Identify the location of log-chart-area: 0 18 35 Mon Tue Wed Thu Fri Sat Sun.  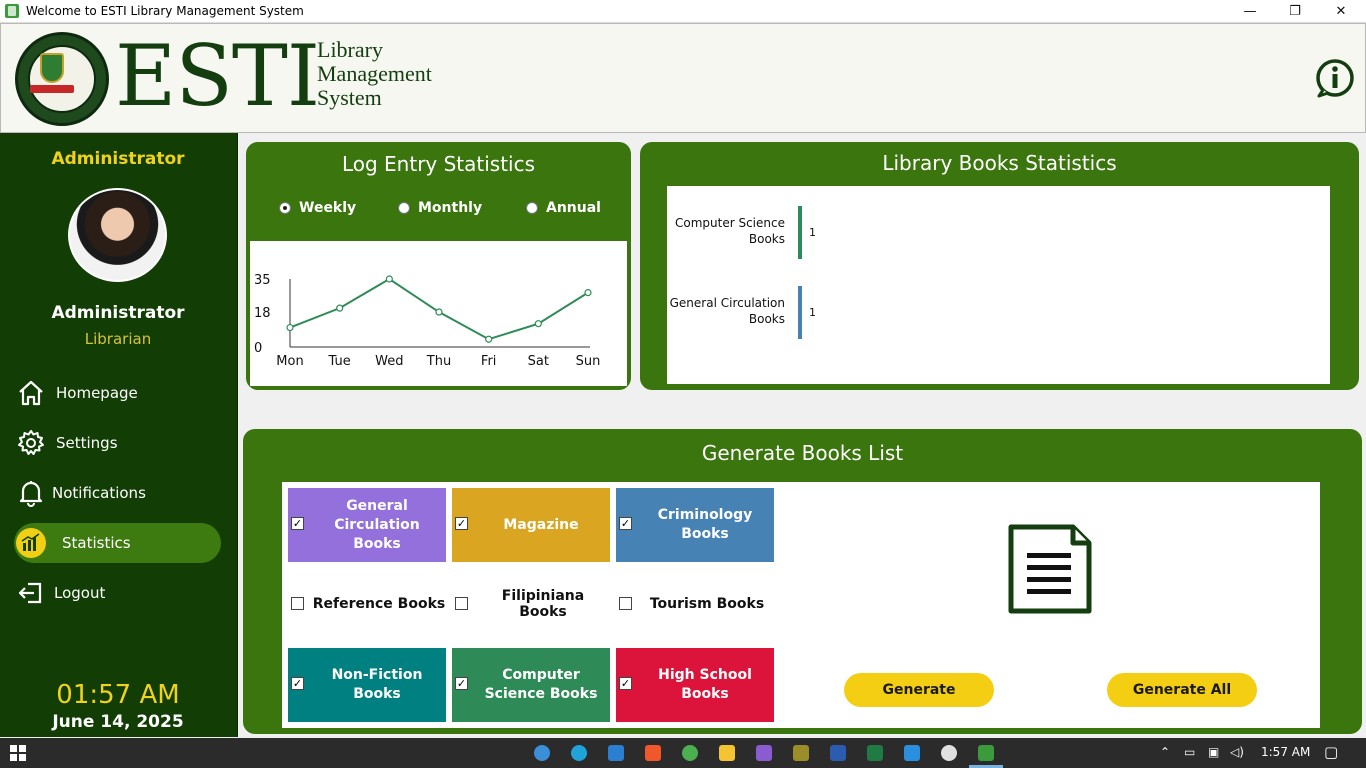
(438, 313).